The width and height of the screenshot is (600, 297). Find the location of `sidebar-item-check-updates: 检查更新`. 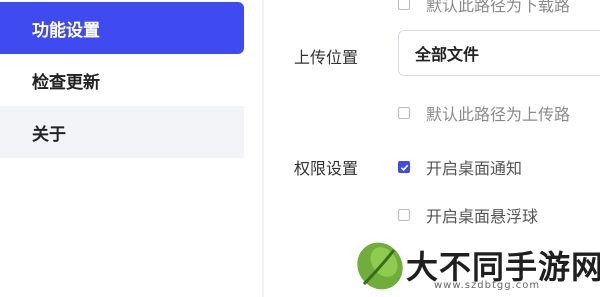

sidebar-item-check-updates: 检查更新 is located at coordinates (122, 80).